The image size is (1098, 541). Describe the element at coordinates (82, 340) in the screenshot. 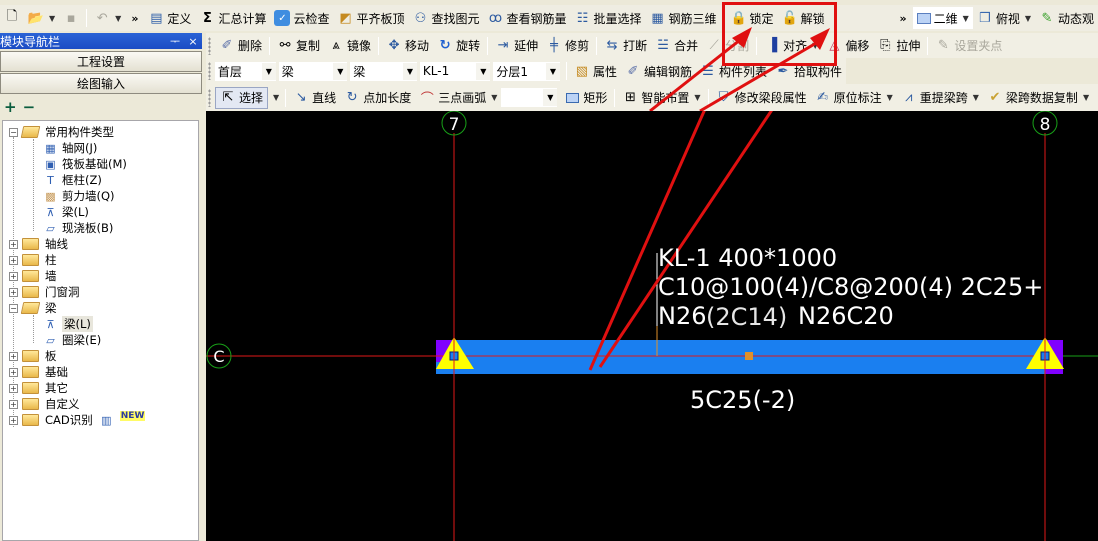

I see `tree-label: 圈梁(E)` at that location.